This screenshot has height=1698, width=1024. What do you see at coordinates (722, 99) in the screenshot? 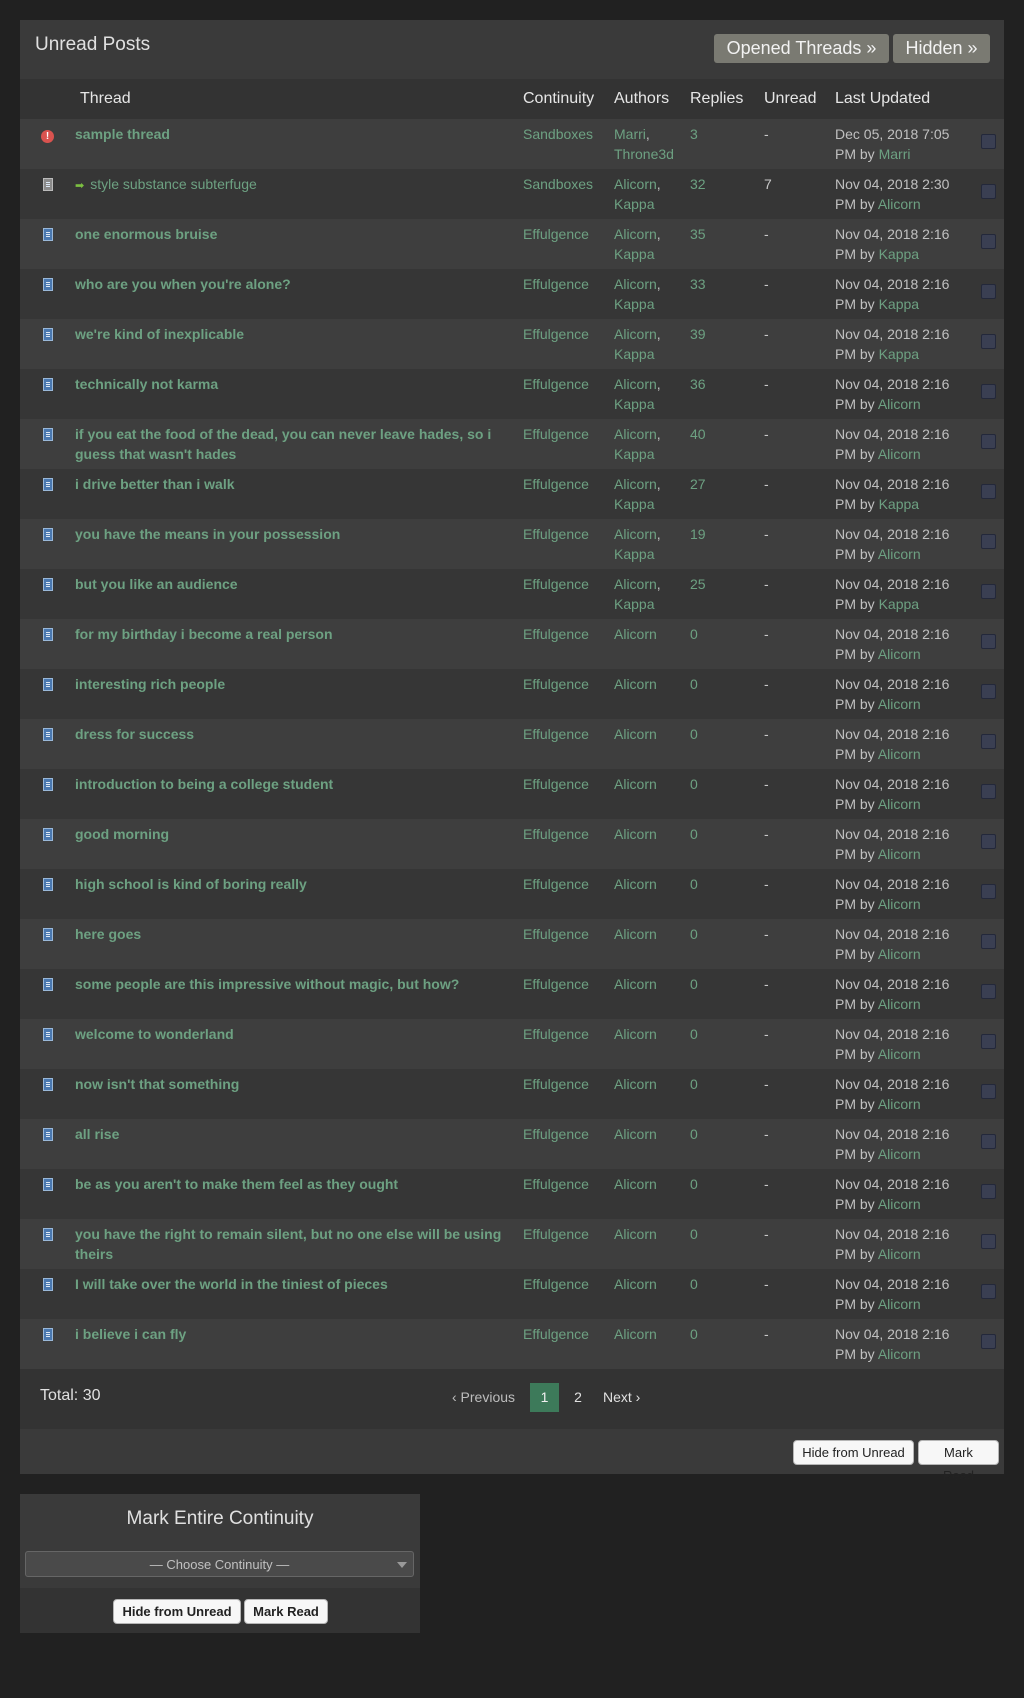
I see `replies-column-header: Replies` at bounding box center [722, 99].